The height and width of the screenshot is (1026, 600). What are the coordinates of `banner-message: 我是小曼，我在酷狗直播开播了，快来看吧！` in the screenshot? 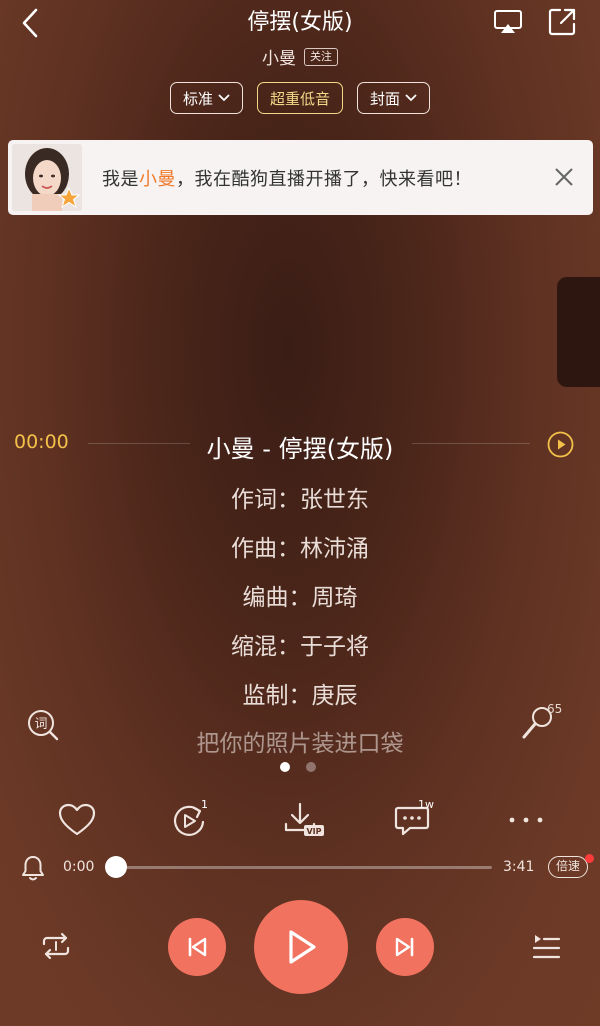 It's located at (287, 178).